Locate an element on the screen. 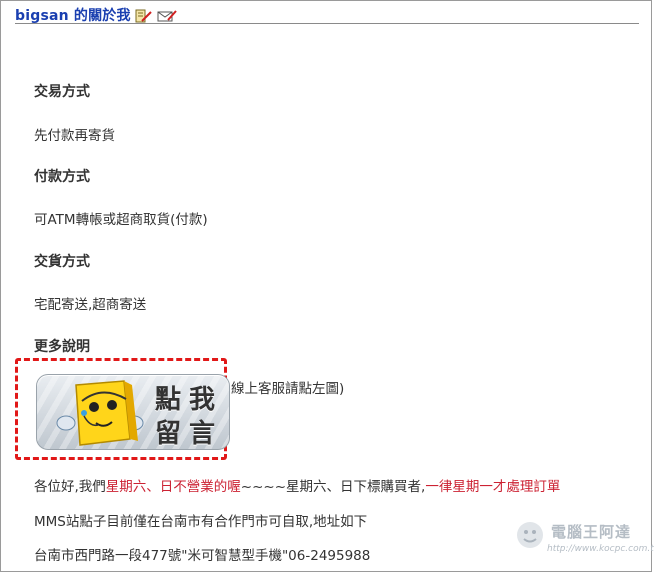 This screenshot has width=654, height=574. leave-message-button: 點 我 留 言 is located at coordinates (133, 412).